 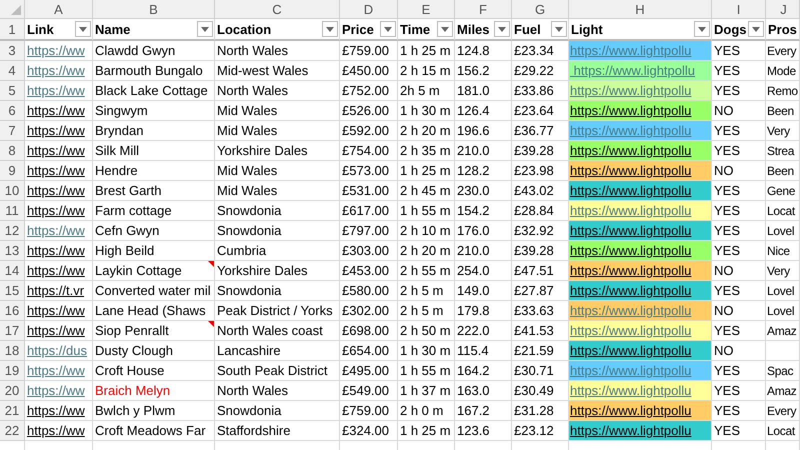 What do you see at coordinates (12, 411) in the screenshot?
I see `row-header: 21` at bounding box center [12, 411].